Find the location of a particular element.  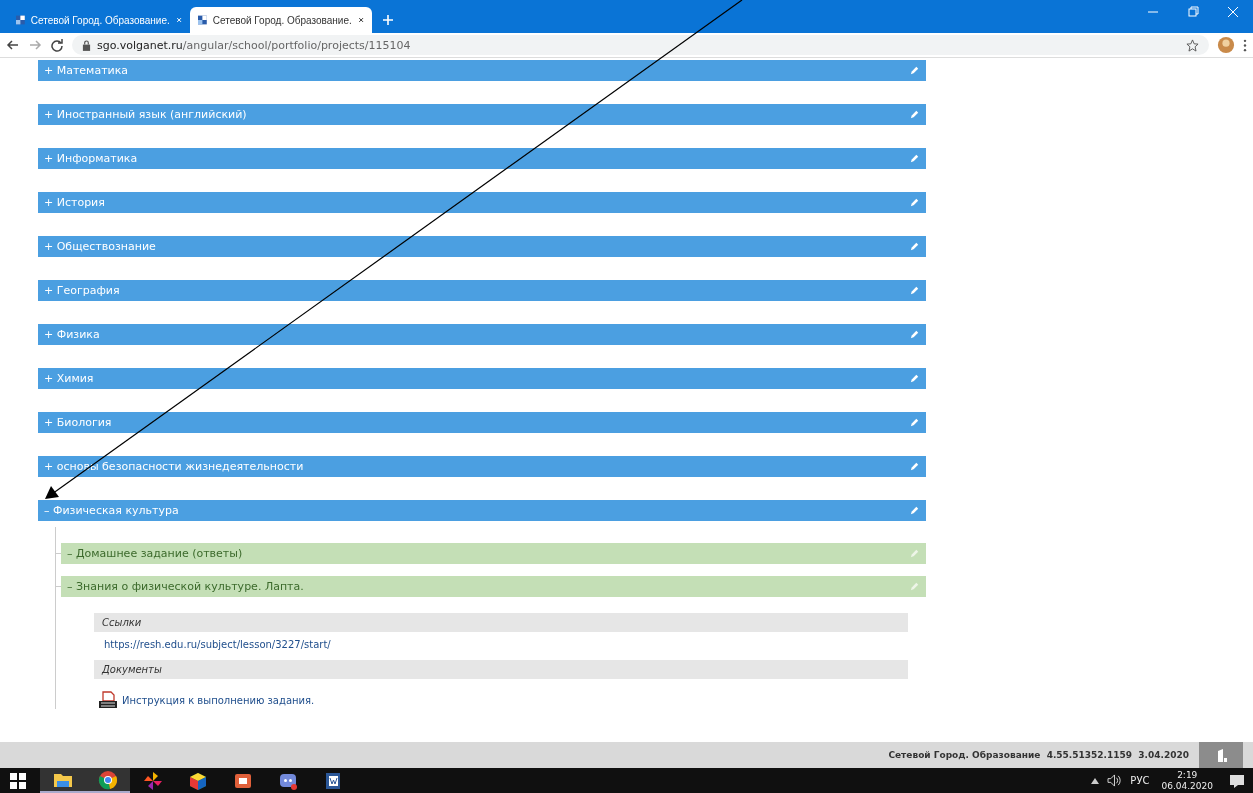

notifications-icon is located at coordinates (1237, 780).